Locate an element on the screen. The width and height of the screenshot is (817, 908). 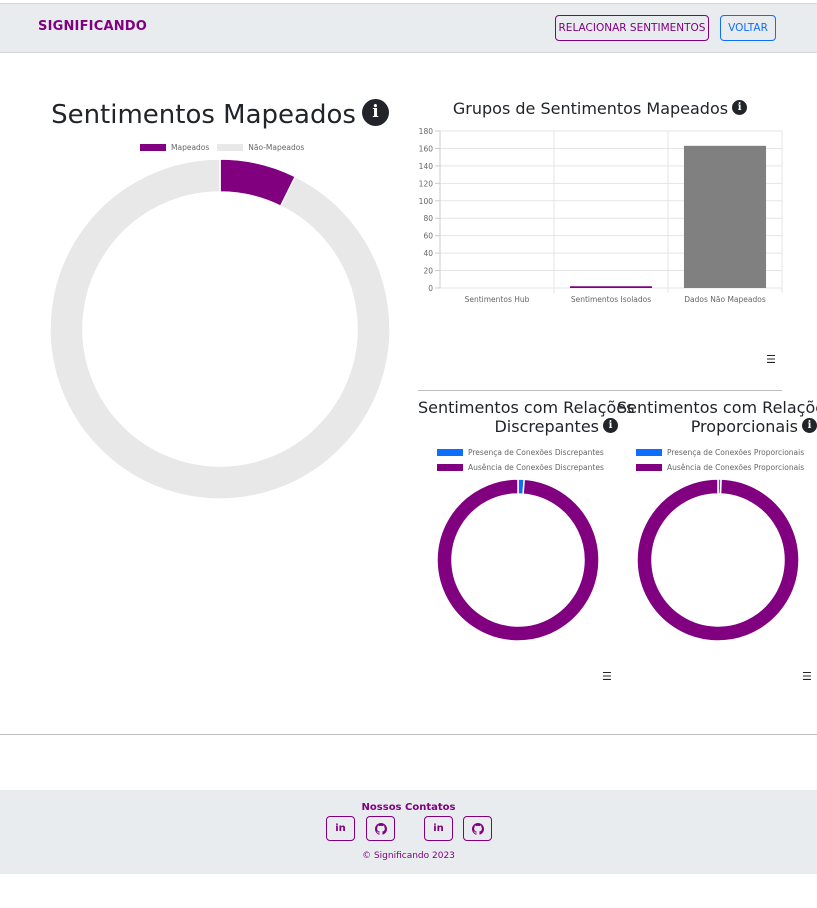
main-chart-title: Sentimentos Mapeados i is located at coordinates (220, 114).